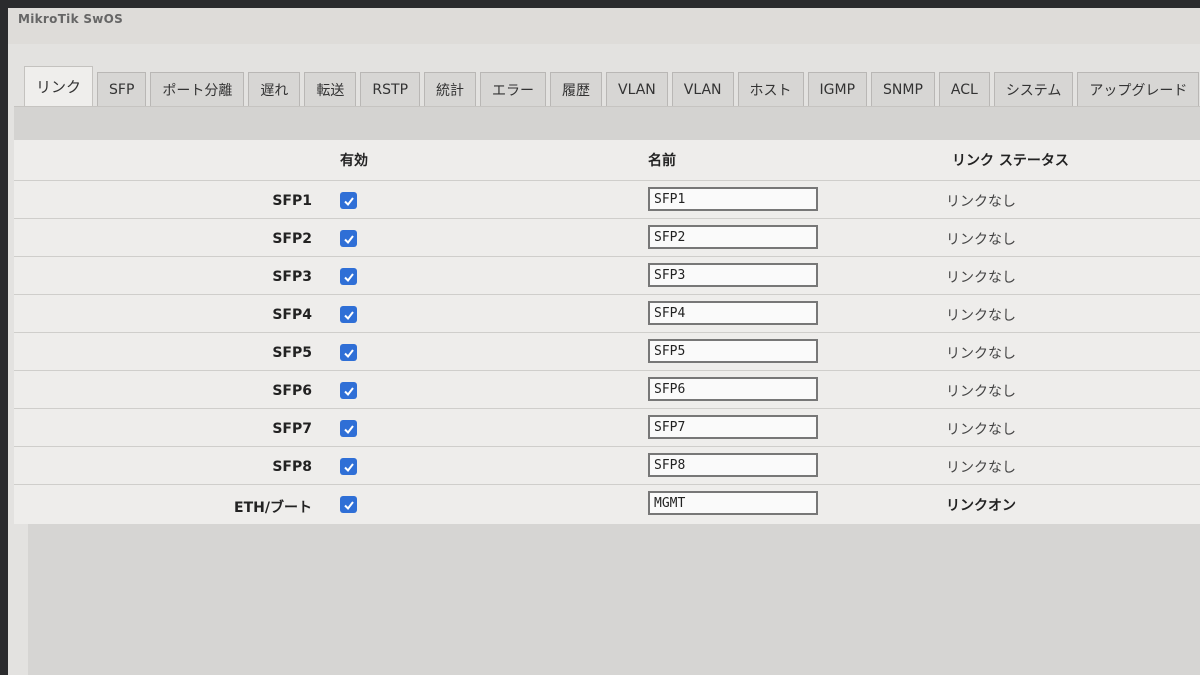  What do you see at coordinates (354, 161) in the screenshot?
I see `header-enabled: 有効` at bounding box center [354, 161].